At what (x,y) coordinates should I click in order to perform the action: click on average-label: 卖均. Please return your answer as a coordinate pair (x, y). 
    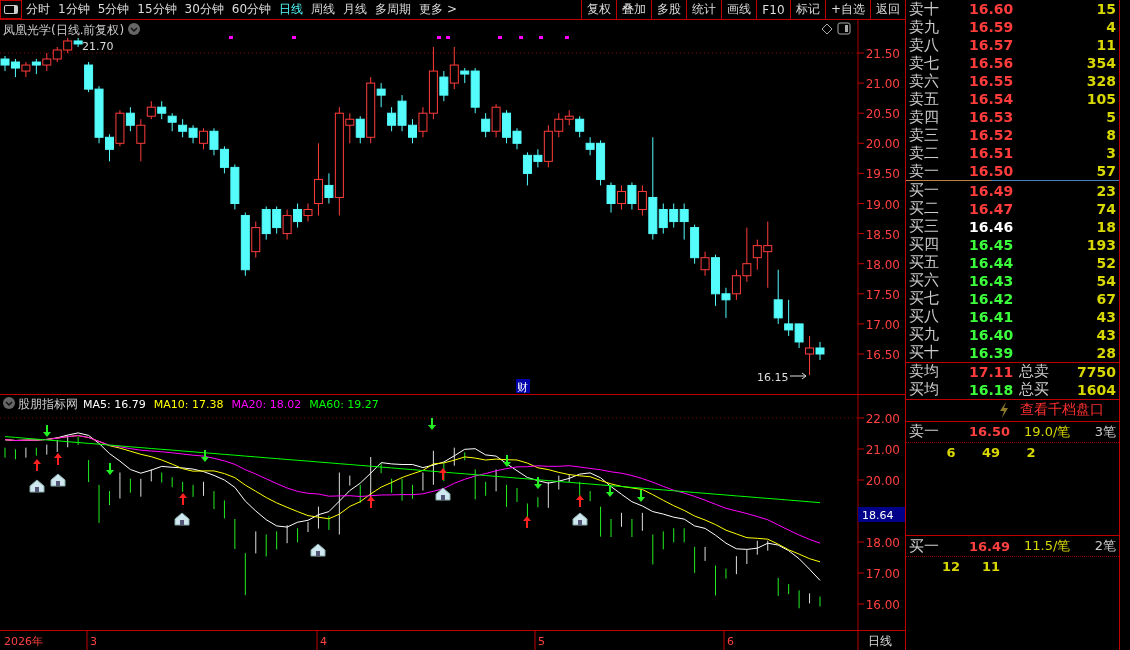
    Looking at the image, I should click on (924, 372).